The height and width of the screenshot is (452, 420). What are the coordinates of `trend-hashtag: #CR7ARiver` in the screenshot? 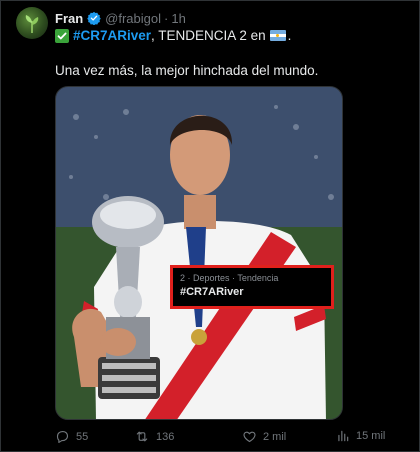 It's located at (212, 292).